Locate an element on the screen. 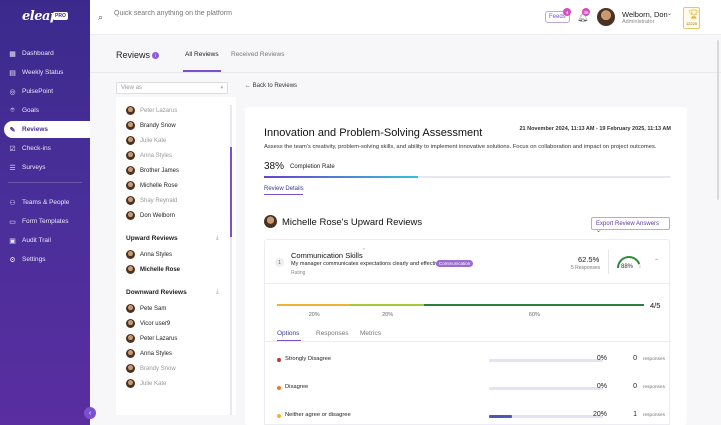  person-name: Pete Sam is located at coordinates (153, 308).